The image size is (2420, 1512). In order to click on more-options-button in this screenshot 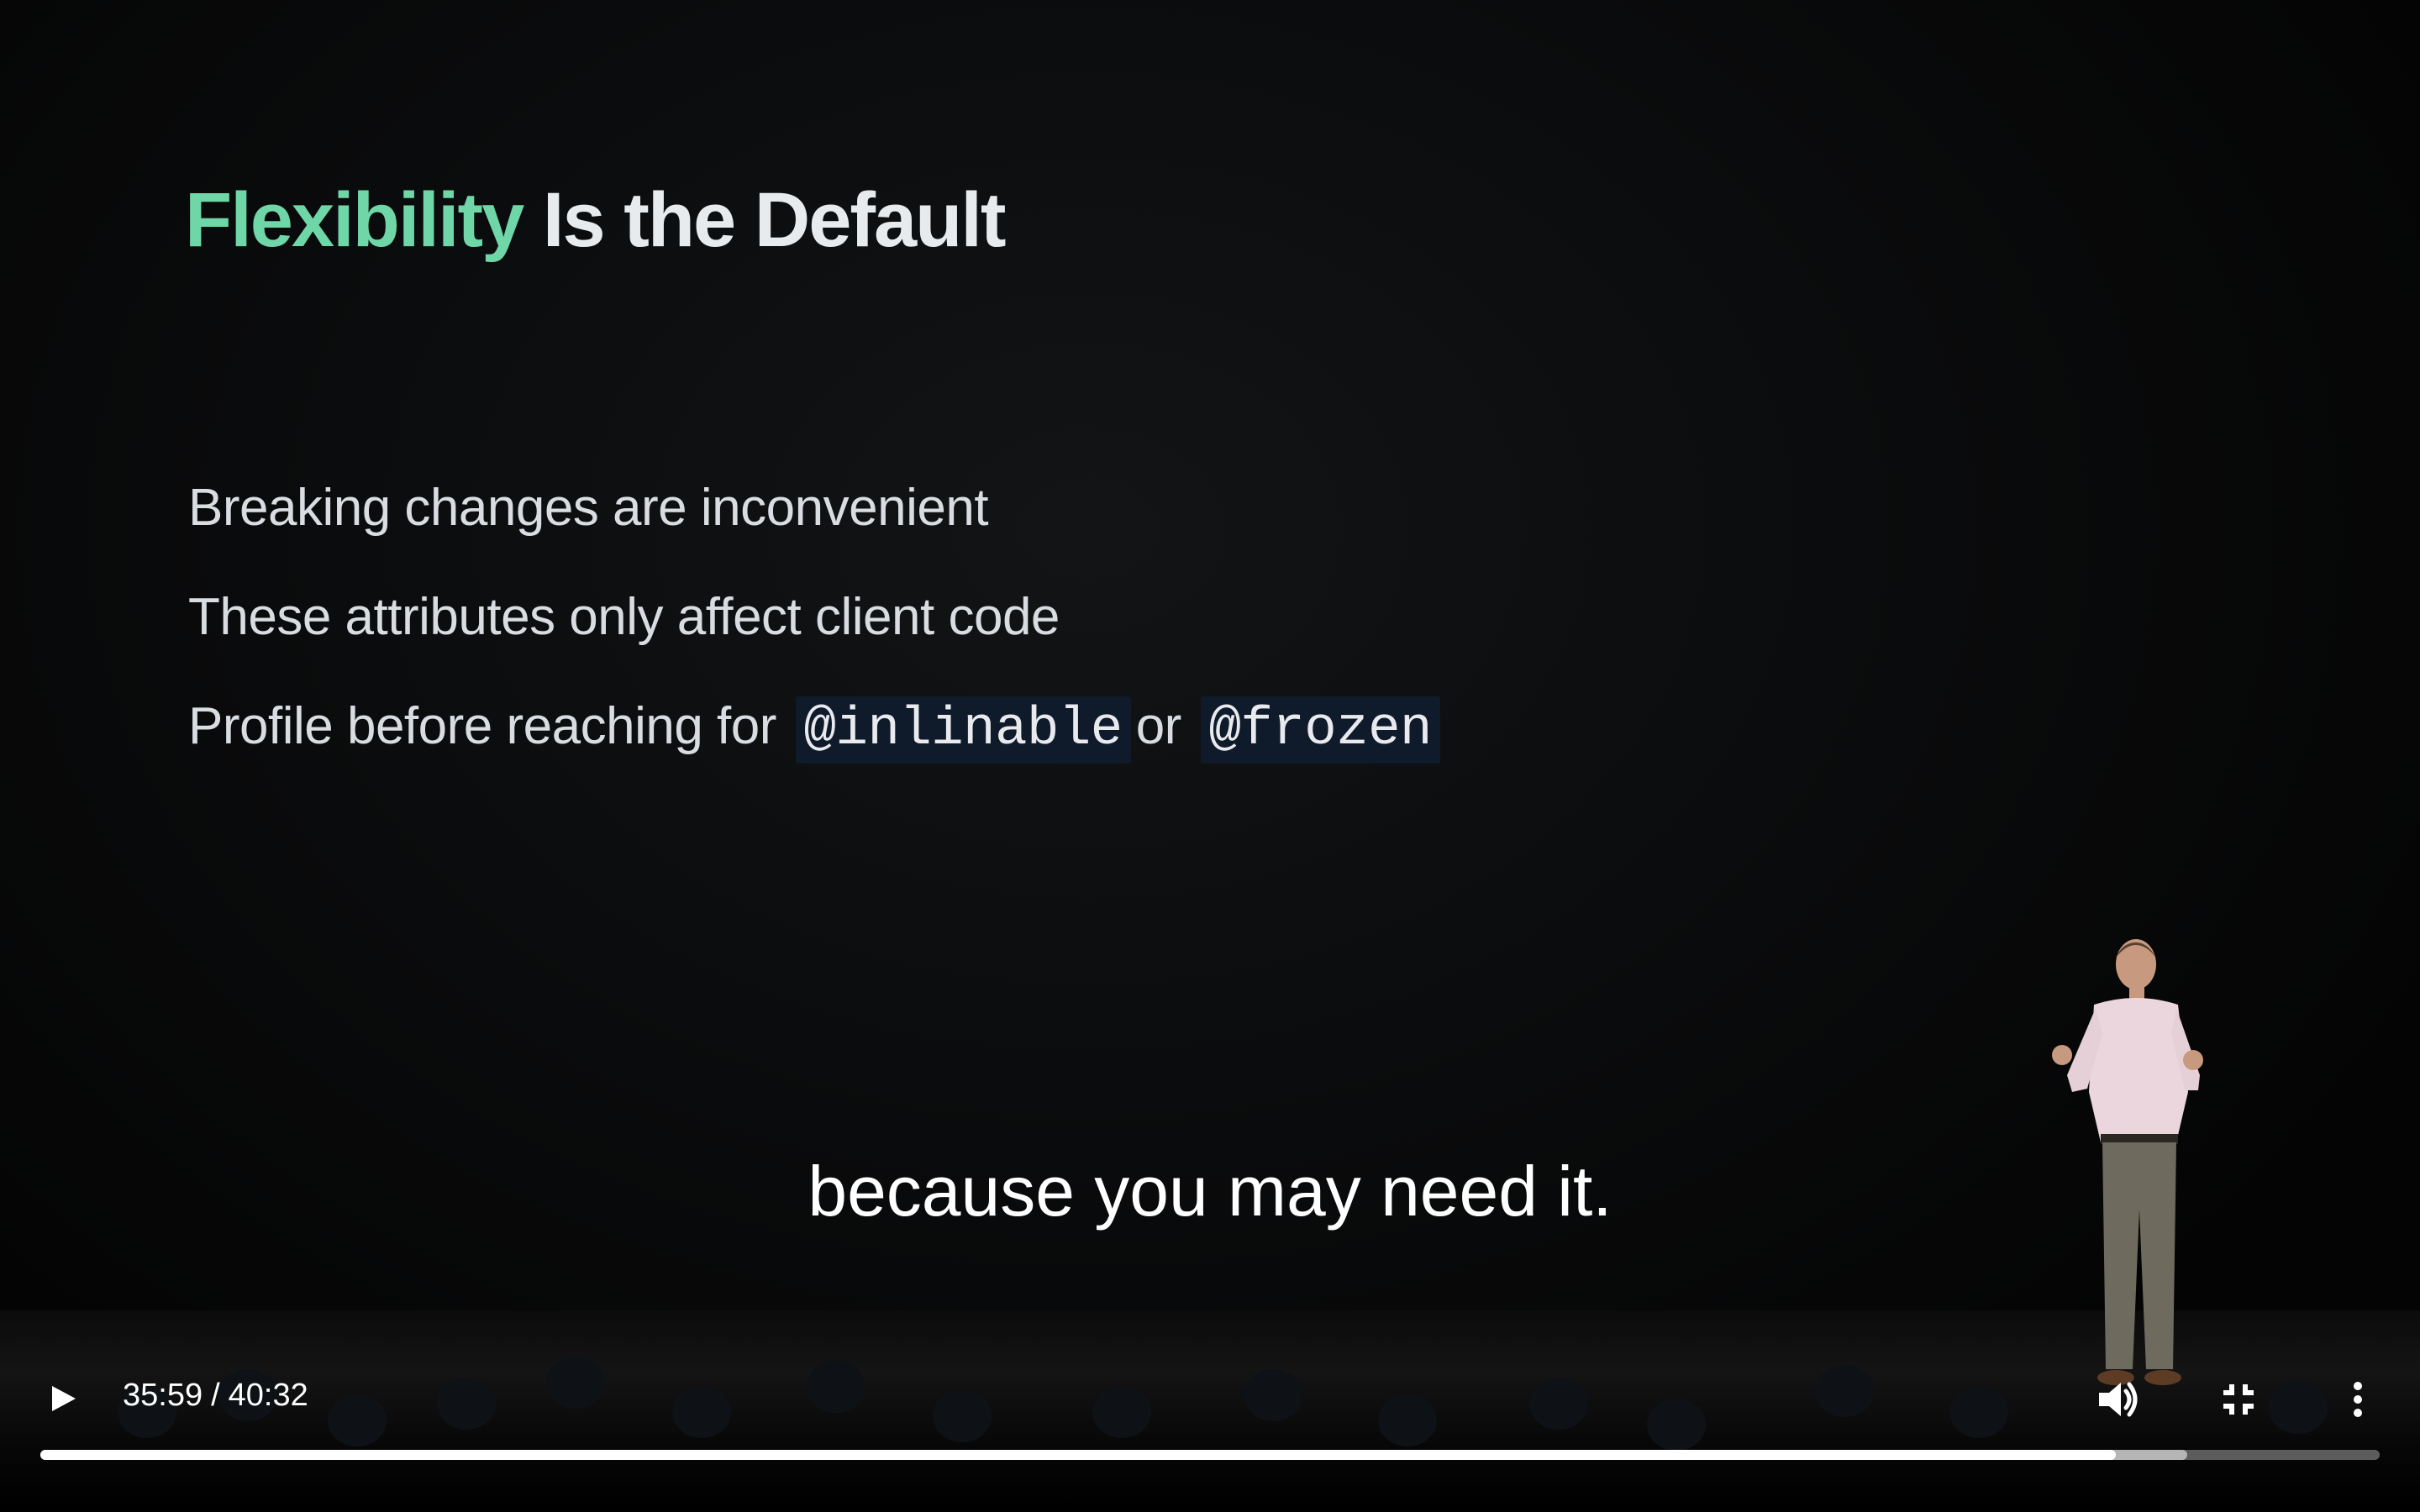, I will do `click(2358, 1399)`.